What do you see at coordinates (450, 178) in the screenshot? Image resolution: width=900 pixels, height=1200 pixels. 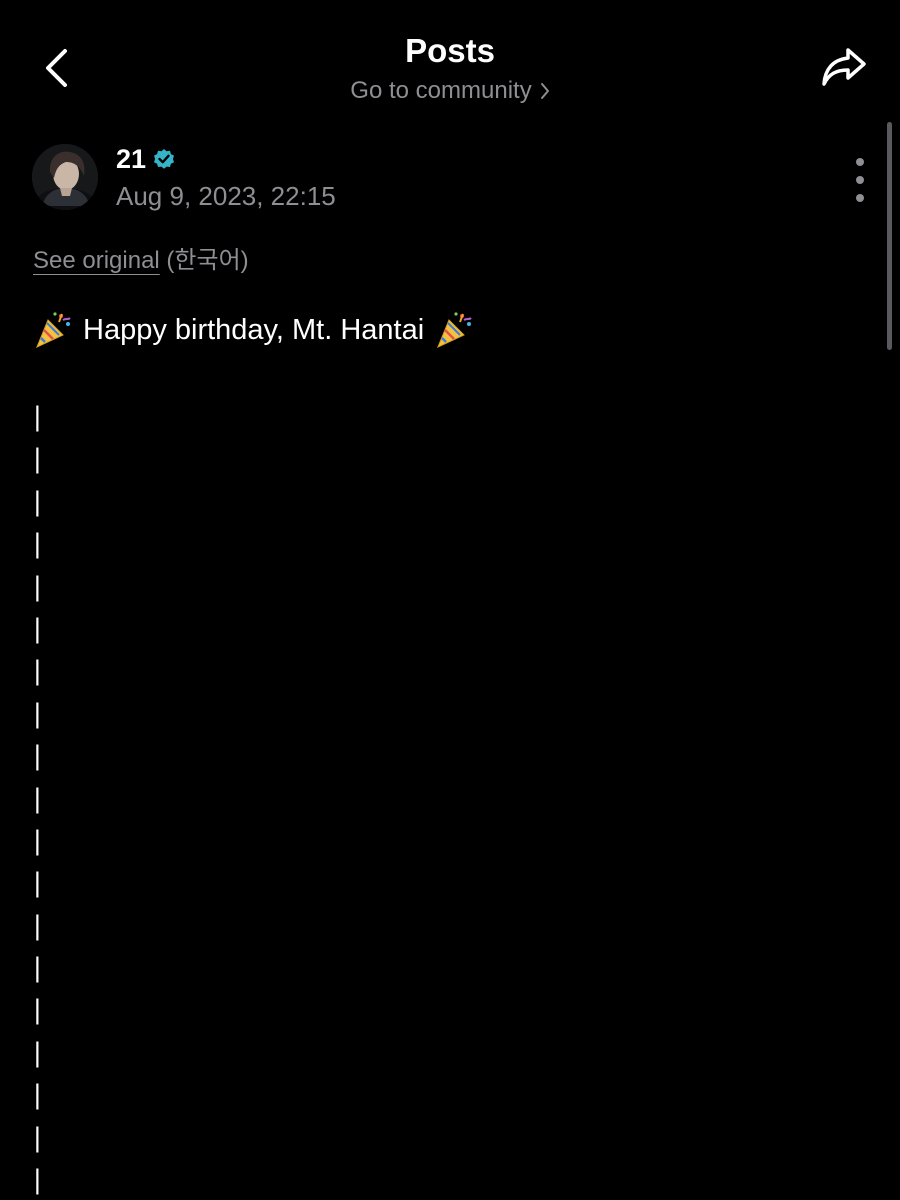 I see `post-author-row: 21 Aug 9, 2023, 22:15` at bounding box center [450, 178].